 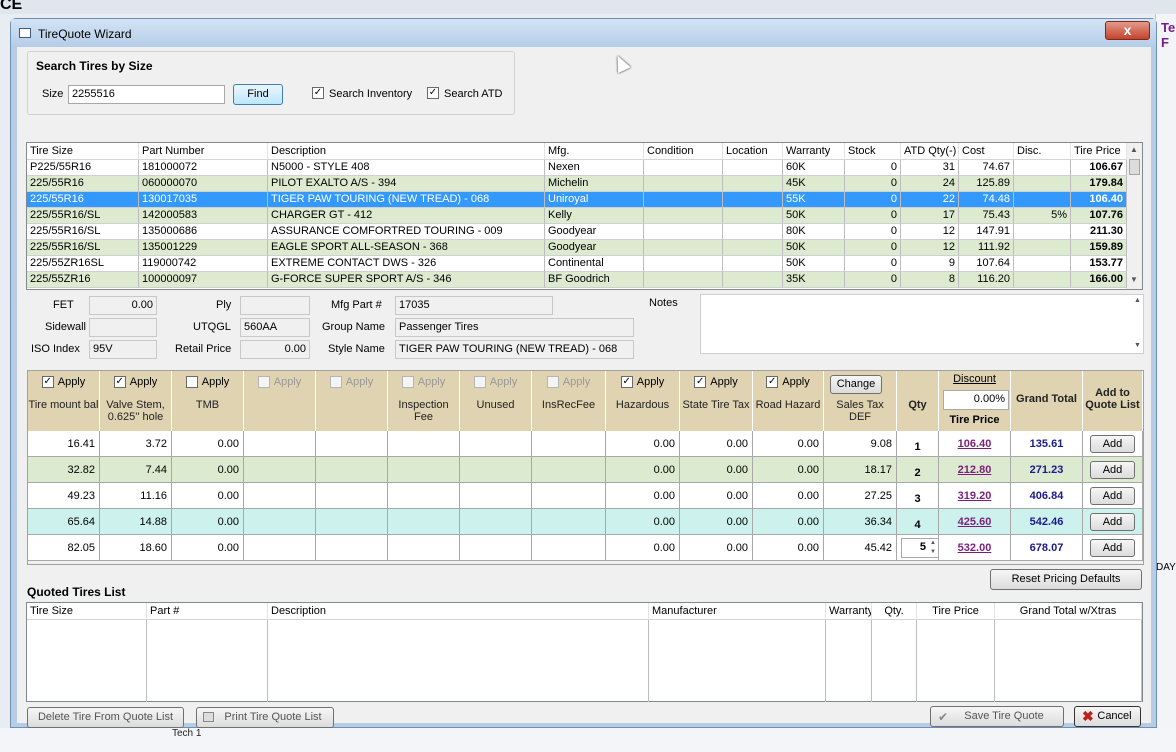 I want to click on results-col-header: Condition, so click(x=683, y=151).